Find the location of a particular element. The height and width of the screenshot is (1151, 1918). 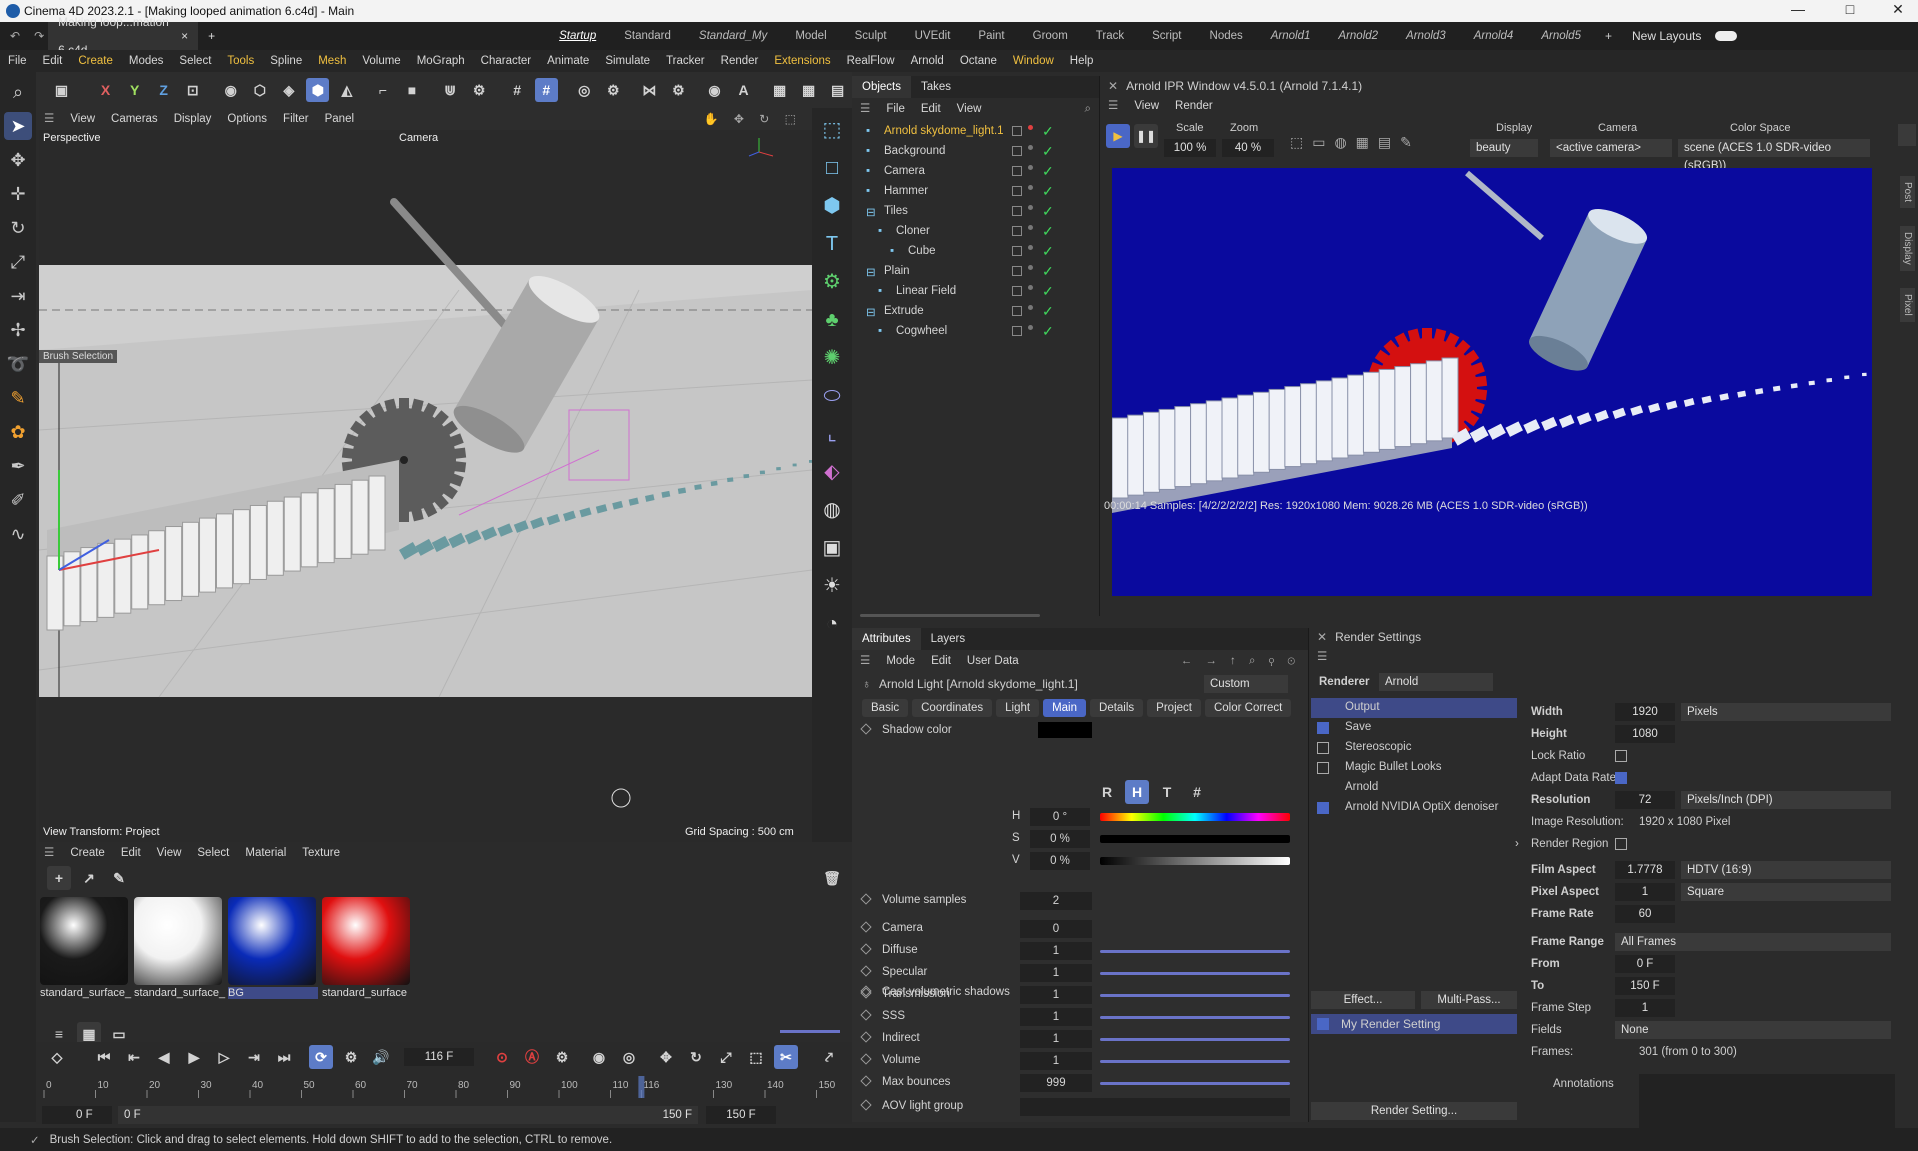

pen-tool-icon: ✐ is located at coordinates (18, 500).